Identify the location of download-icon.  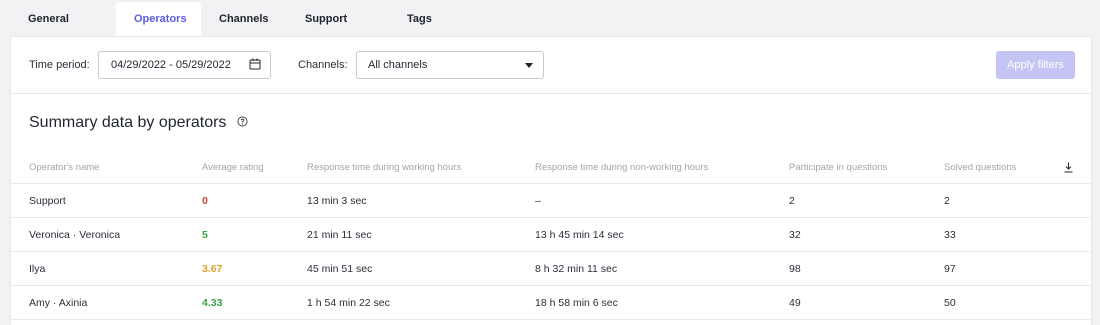
(1068, 167).